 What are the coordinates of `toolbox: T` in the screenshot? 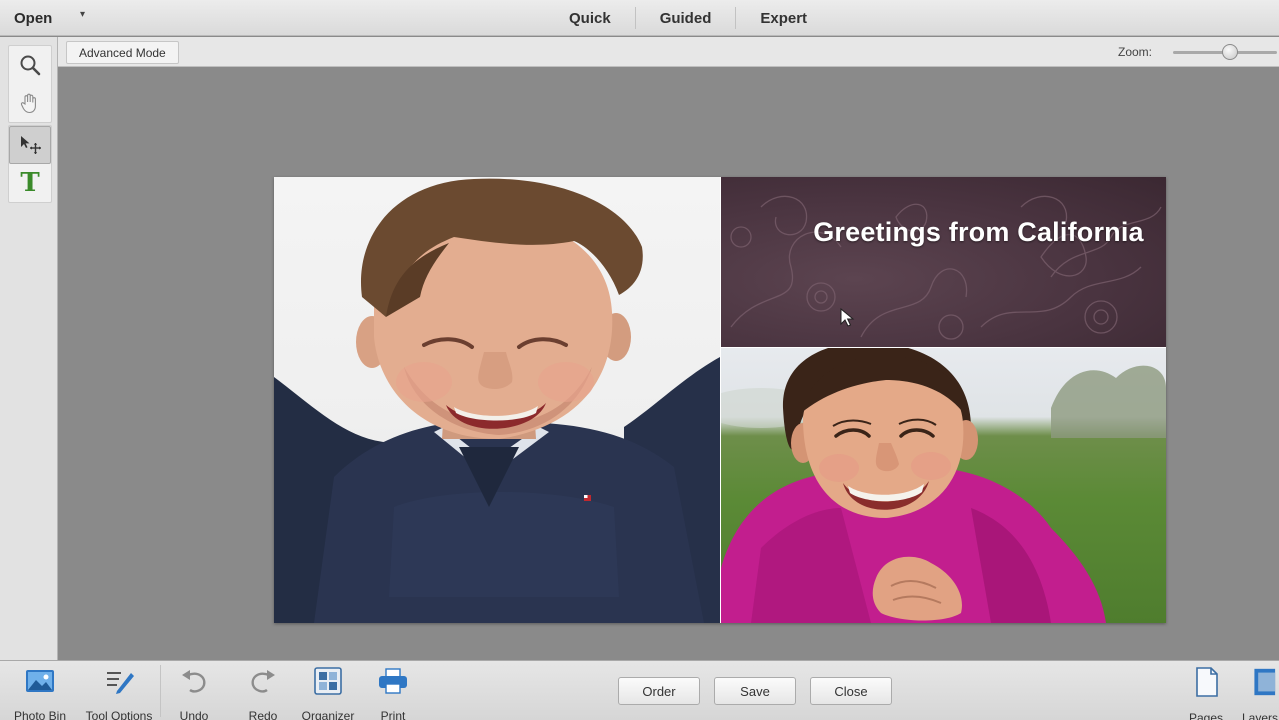 It's located at (29, 348).